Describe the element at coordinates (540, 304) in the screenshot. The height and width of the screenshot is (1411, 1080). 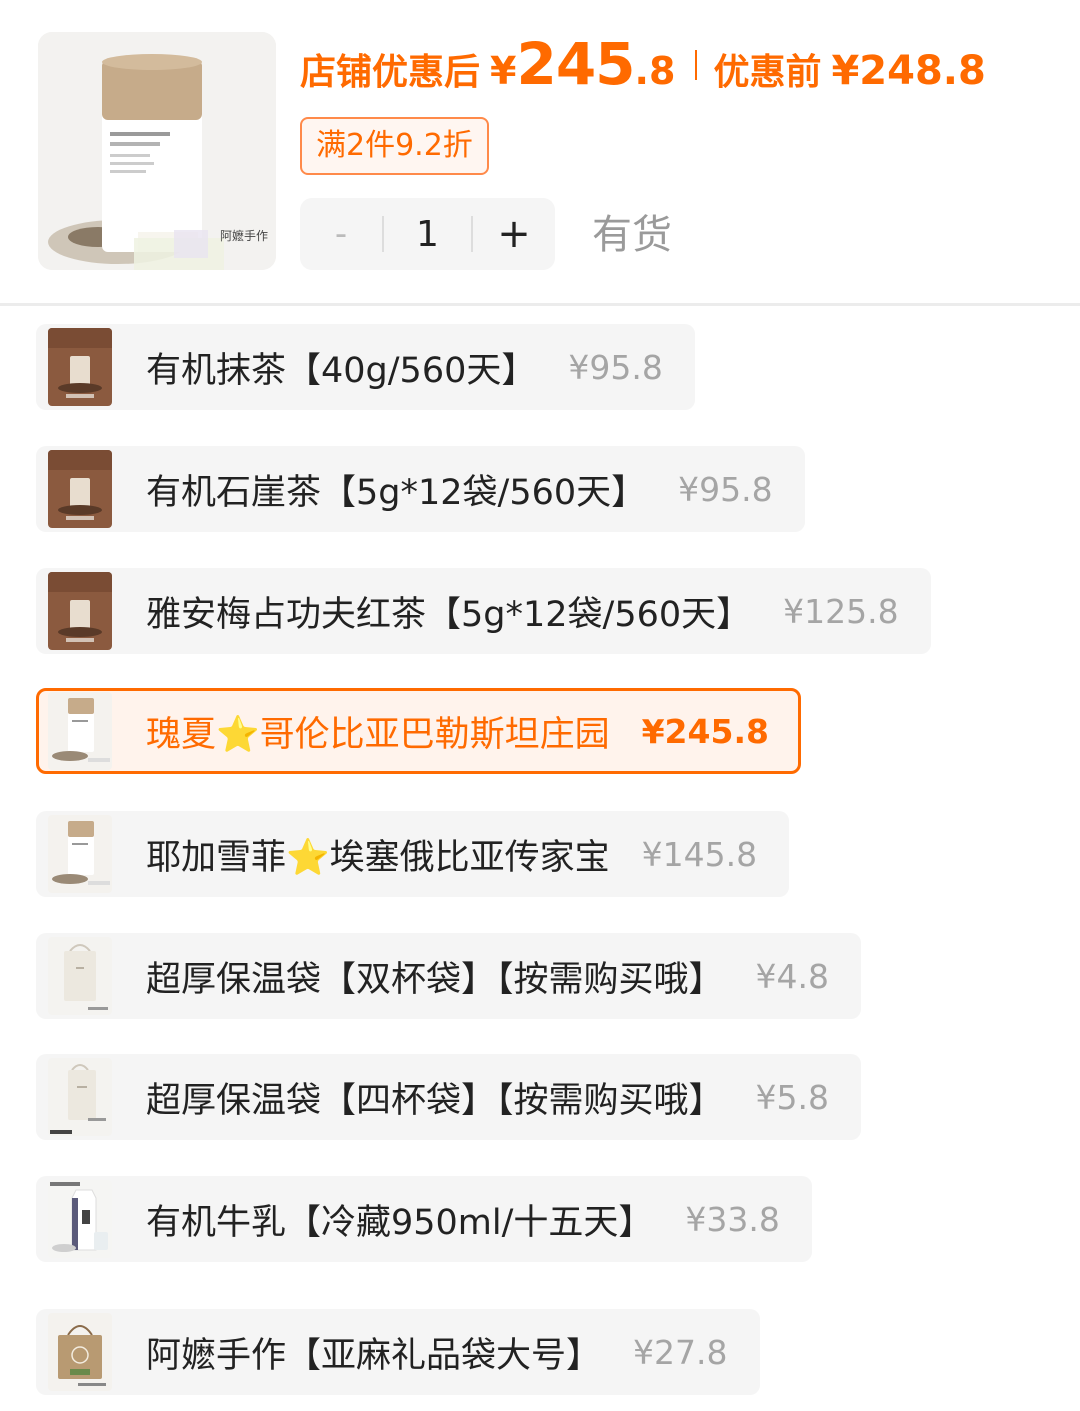
I see `header-divider` at that location.